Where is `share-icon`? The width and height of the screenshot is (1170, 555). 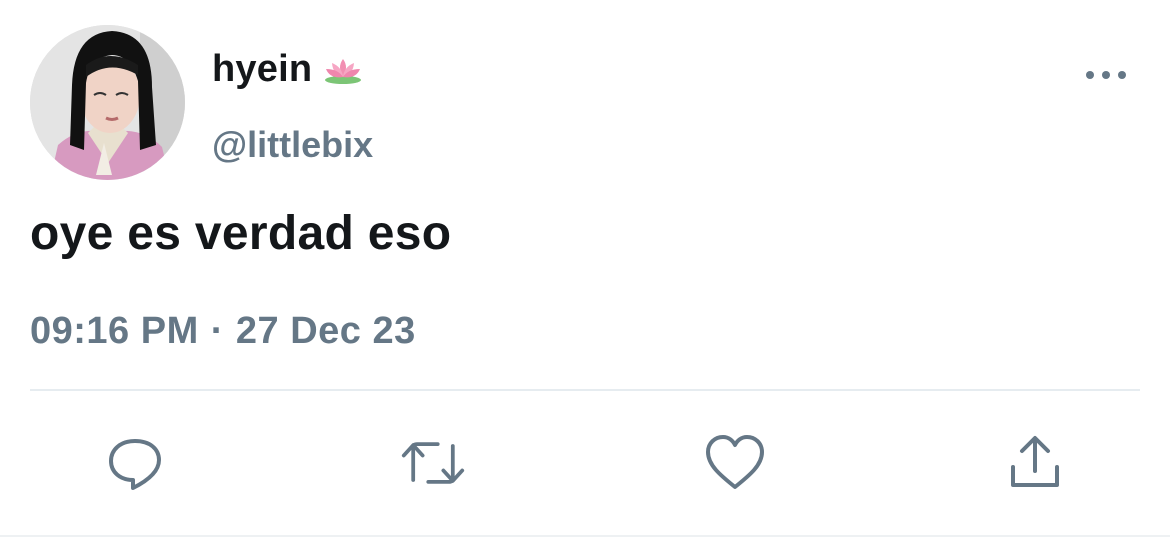 share-icon is located at coordinates (1035, 461).